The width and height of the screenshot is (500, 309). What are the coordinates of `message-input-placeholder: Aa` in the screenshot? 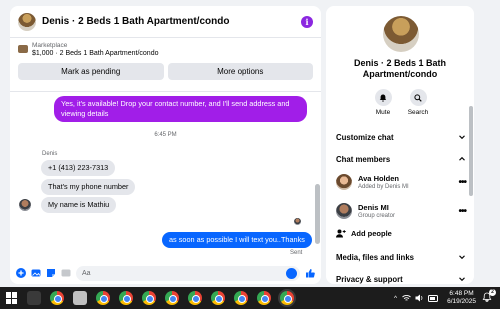 It's located at (86, 273).